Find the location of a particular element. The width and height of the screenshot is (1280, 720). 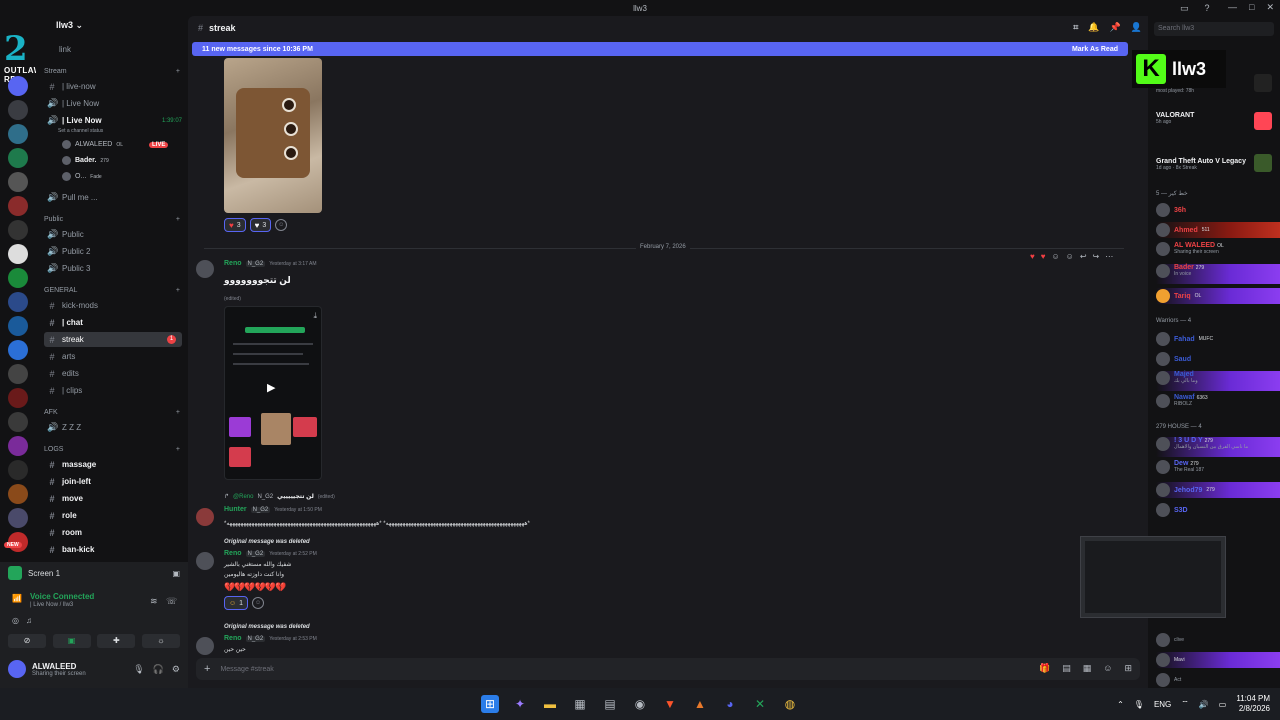

inbox-icon: ▭ is located at coordinates (1184, 8).